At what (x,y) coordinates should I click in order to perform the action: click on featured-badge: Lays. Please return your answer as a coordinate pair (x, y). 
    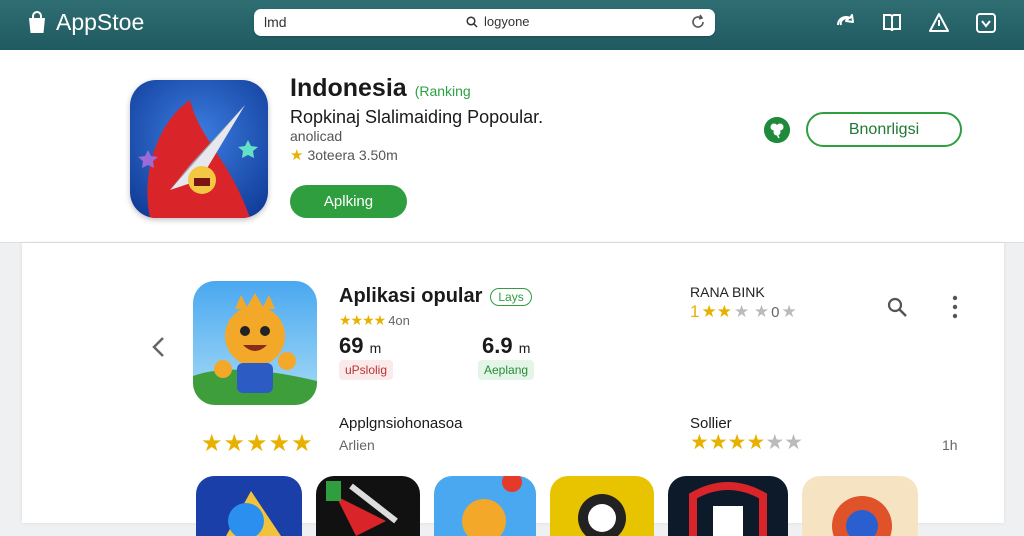
    Looking at the image, I should click on (511, 296).